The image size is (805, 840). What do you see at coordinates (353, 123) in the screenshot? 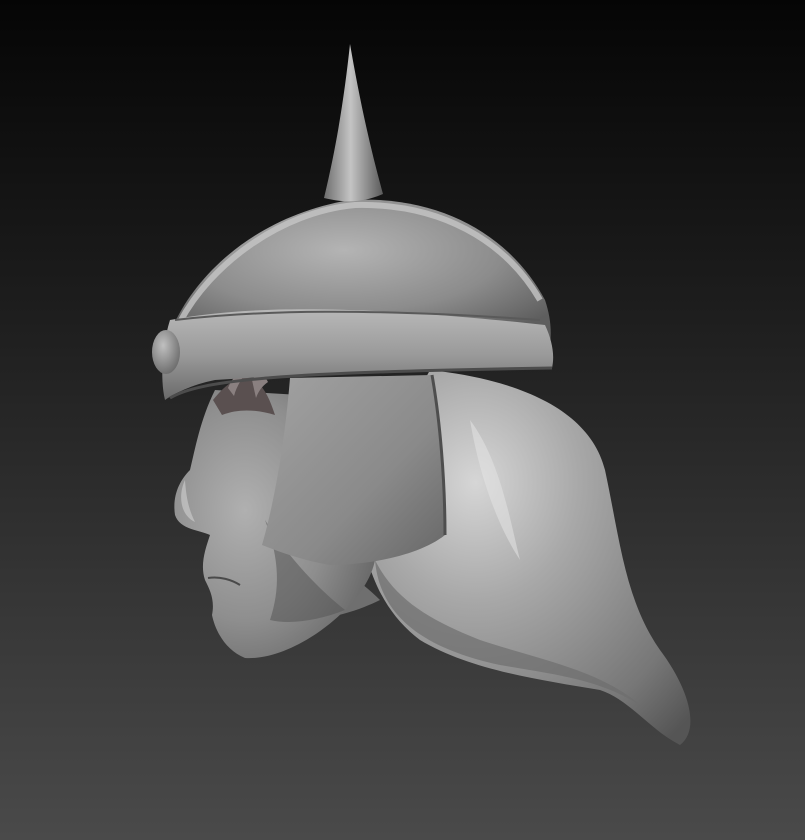
I see `helmet-spike` at bounding box center [353, 123].